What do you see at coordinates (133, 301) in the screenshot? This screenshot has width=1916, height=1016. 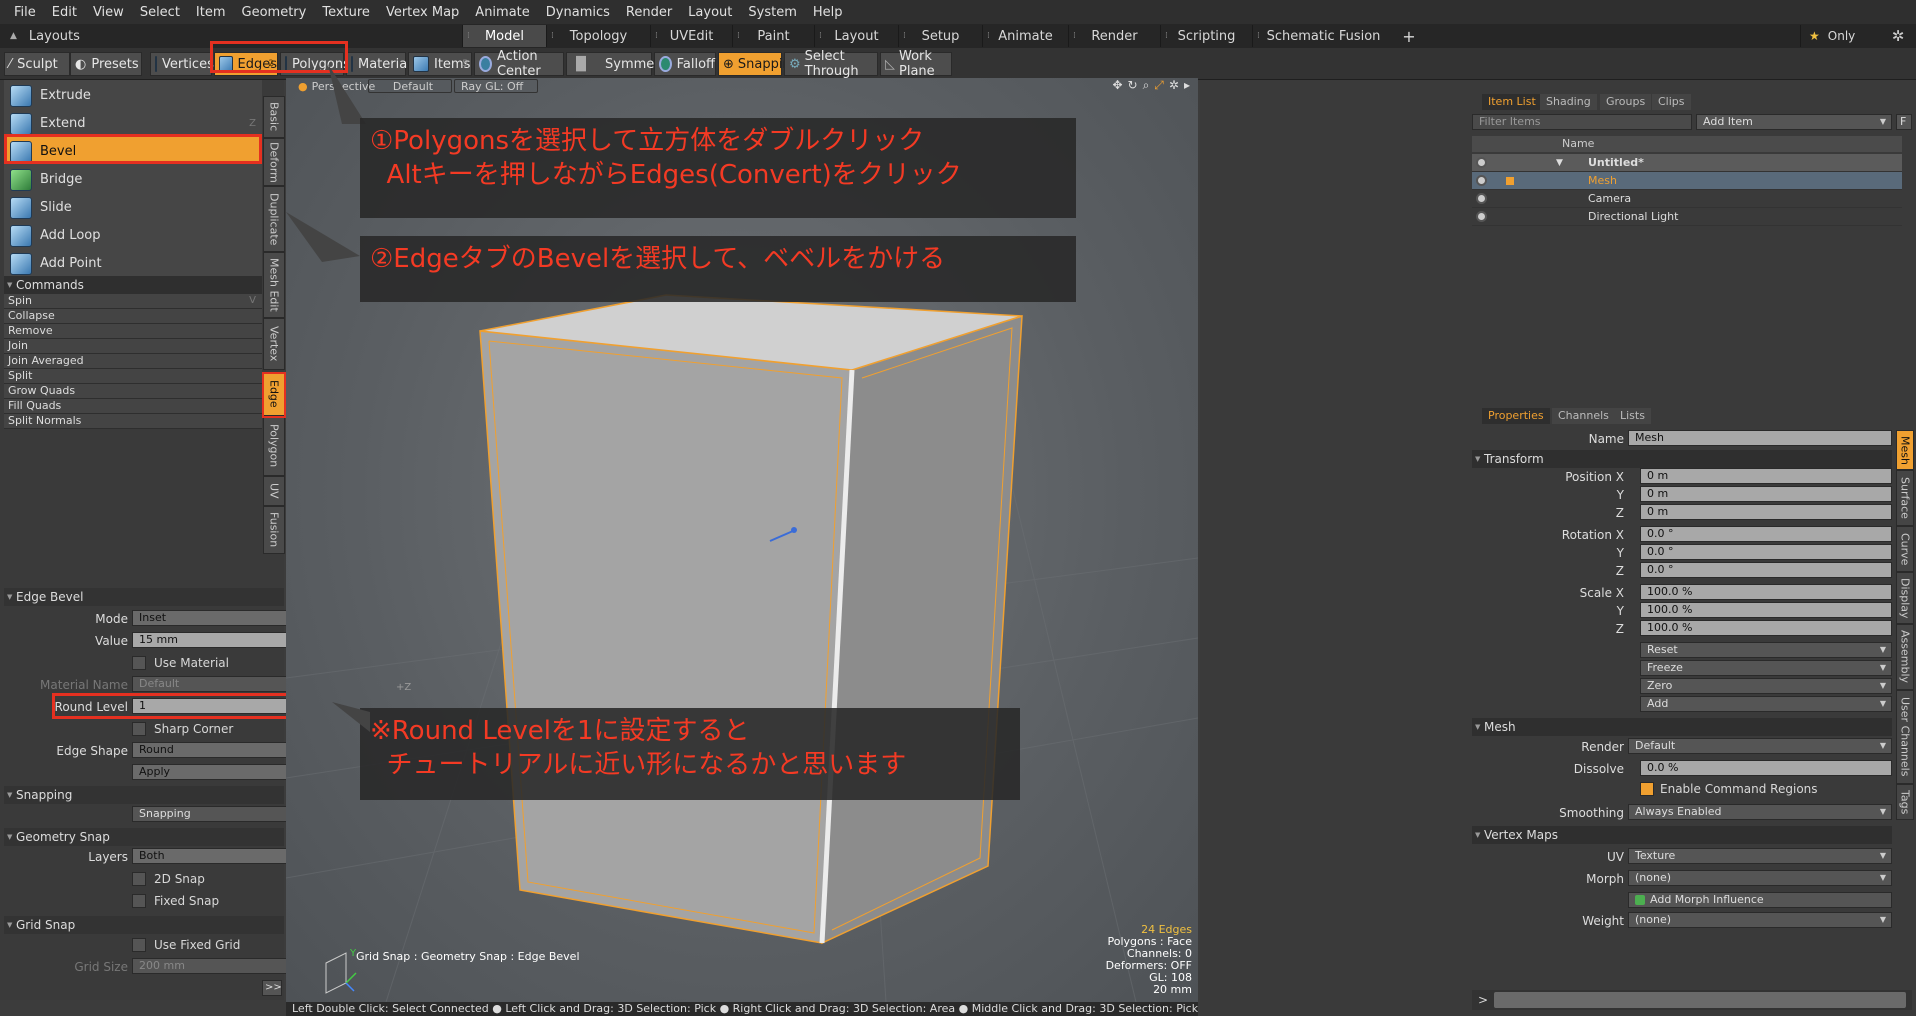 I see `spin-command: Spin V` at bounding box center [133, 301].